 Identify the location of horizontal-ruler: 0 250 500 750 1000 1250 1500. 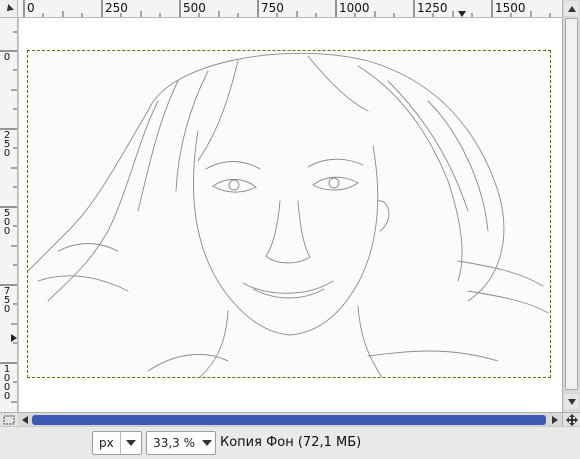
(290, 9).